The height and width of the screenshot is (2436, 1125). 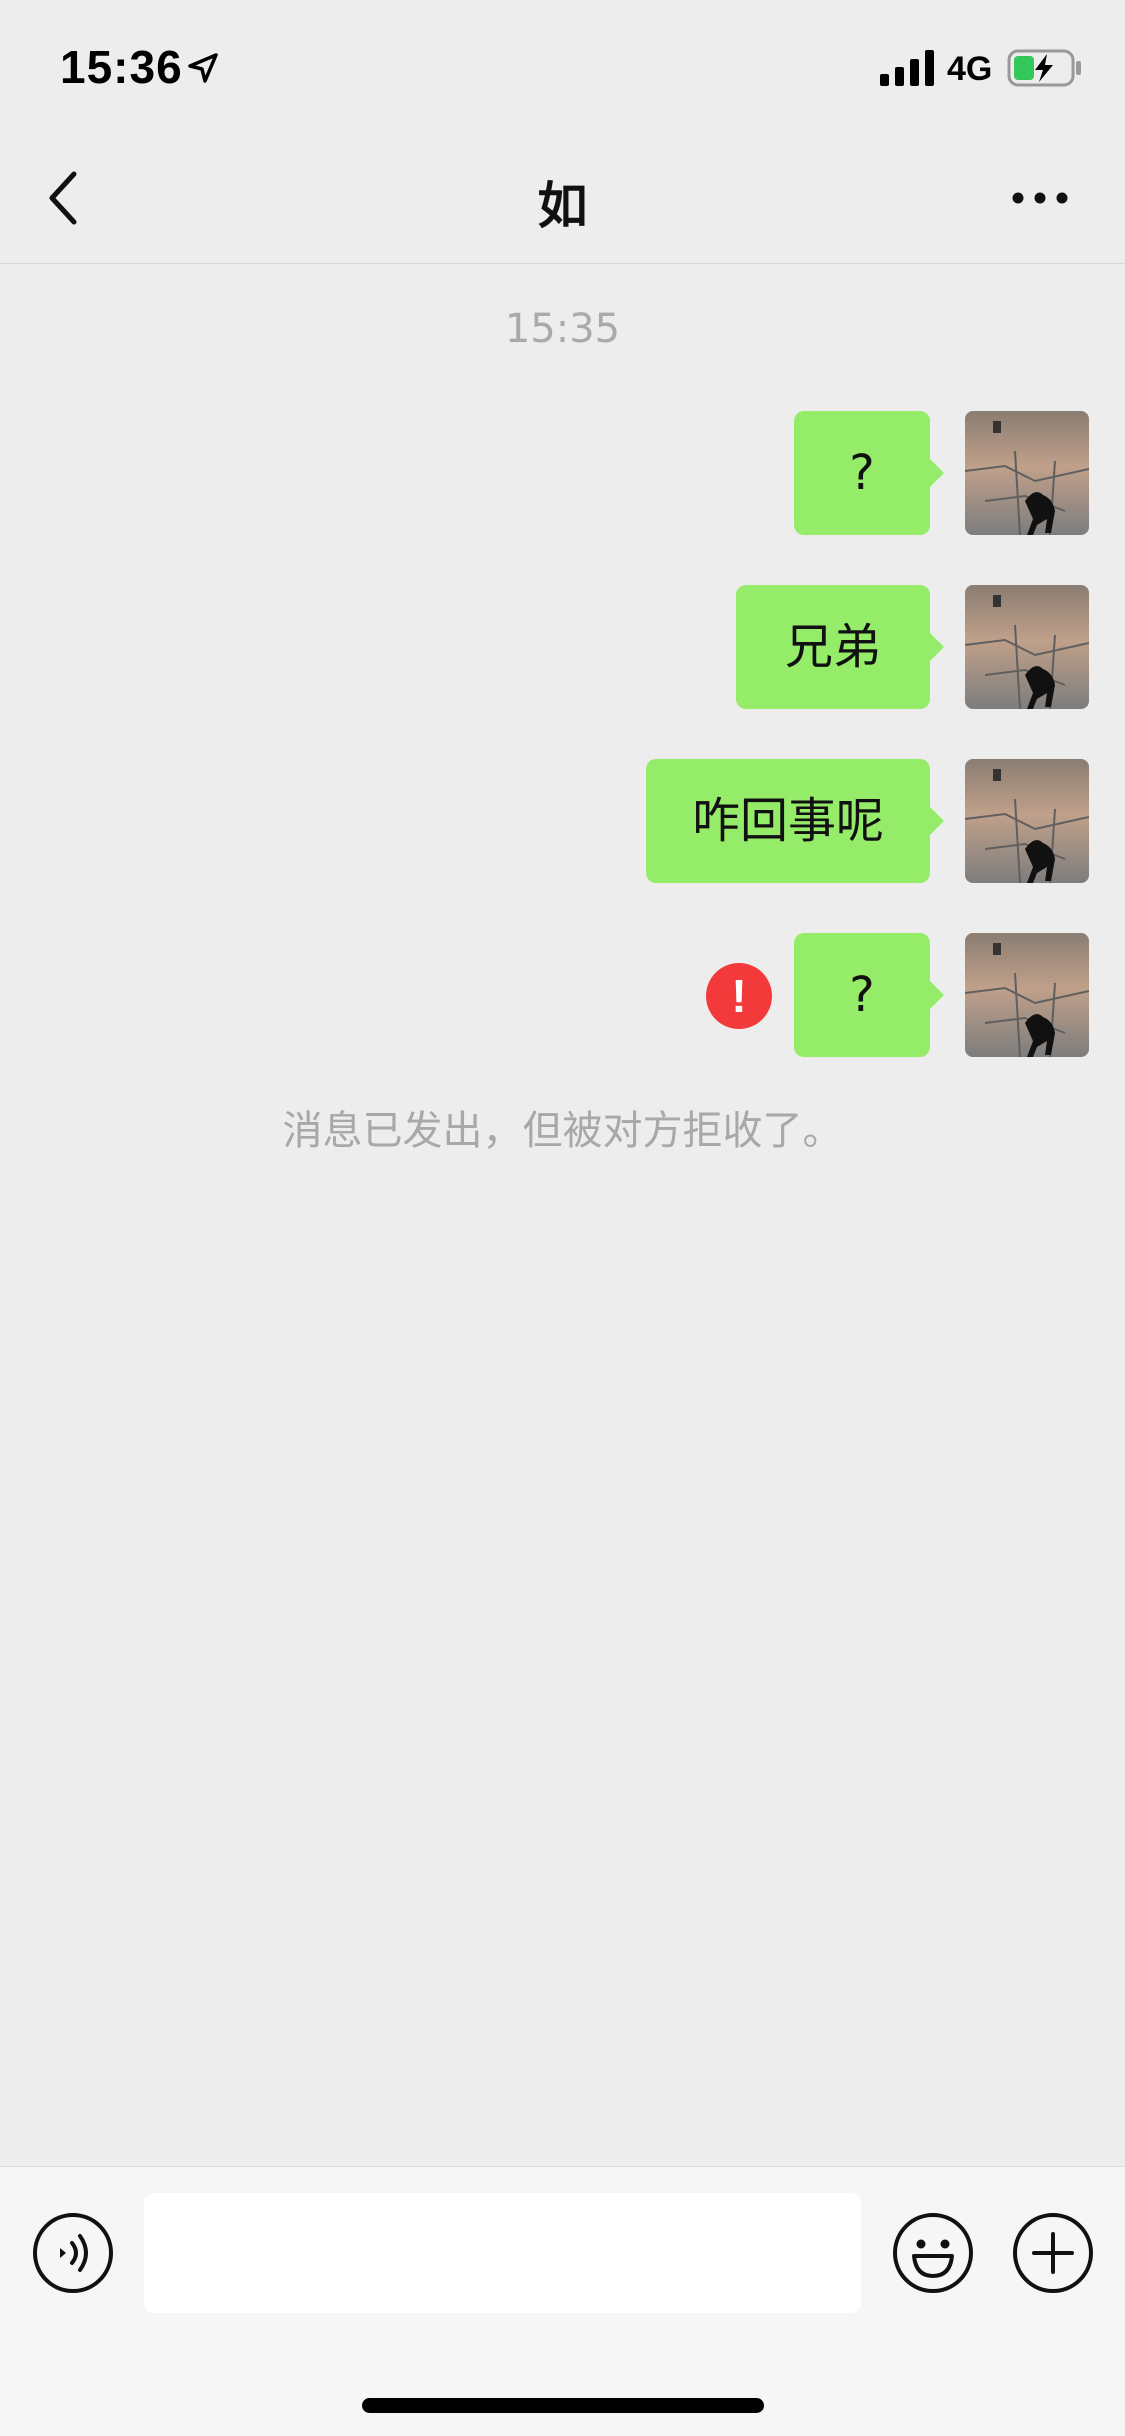 I want to click on system-notice: 消息已发出，但被对方拒收了。, so click(x=562, y=1131).